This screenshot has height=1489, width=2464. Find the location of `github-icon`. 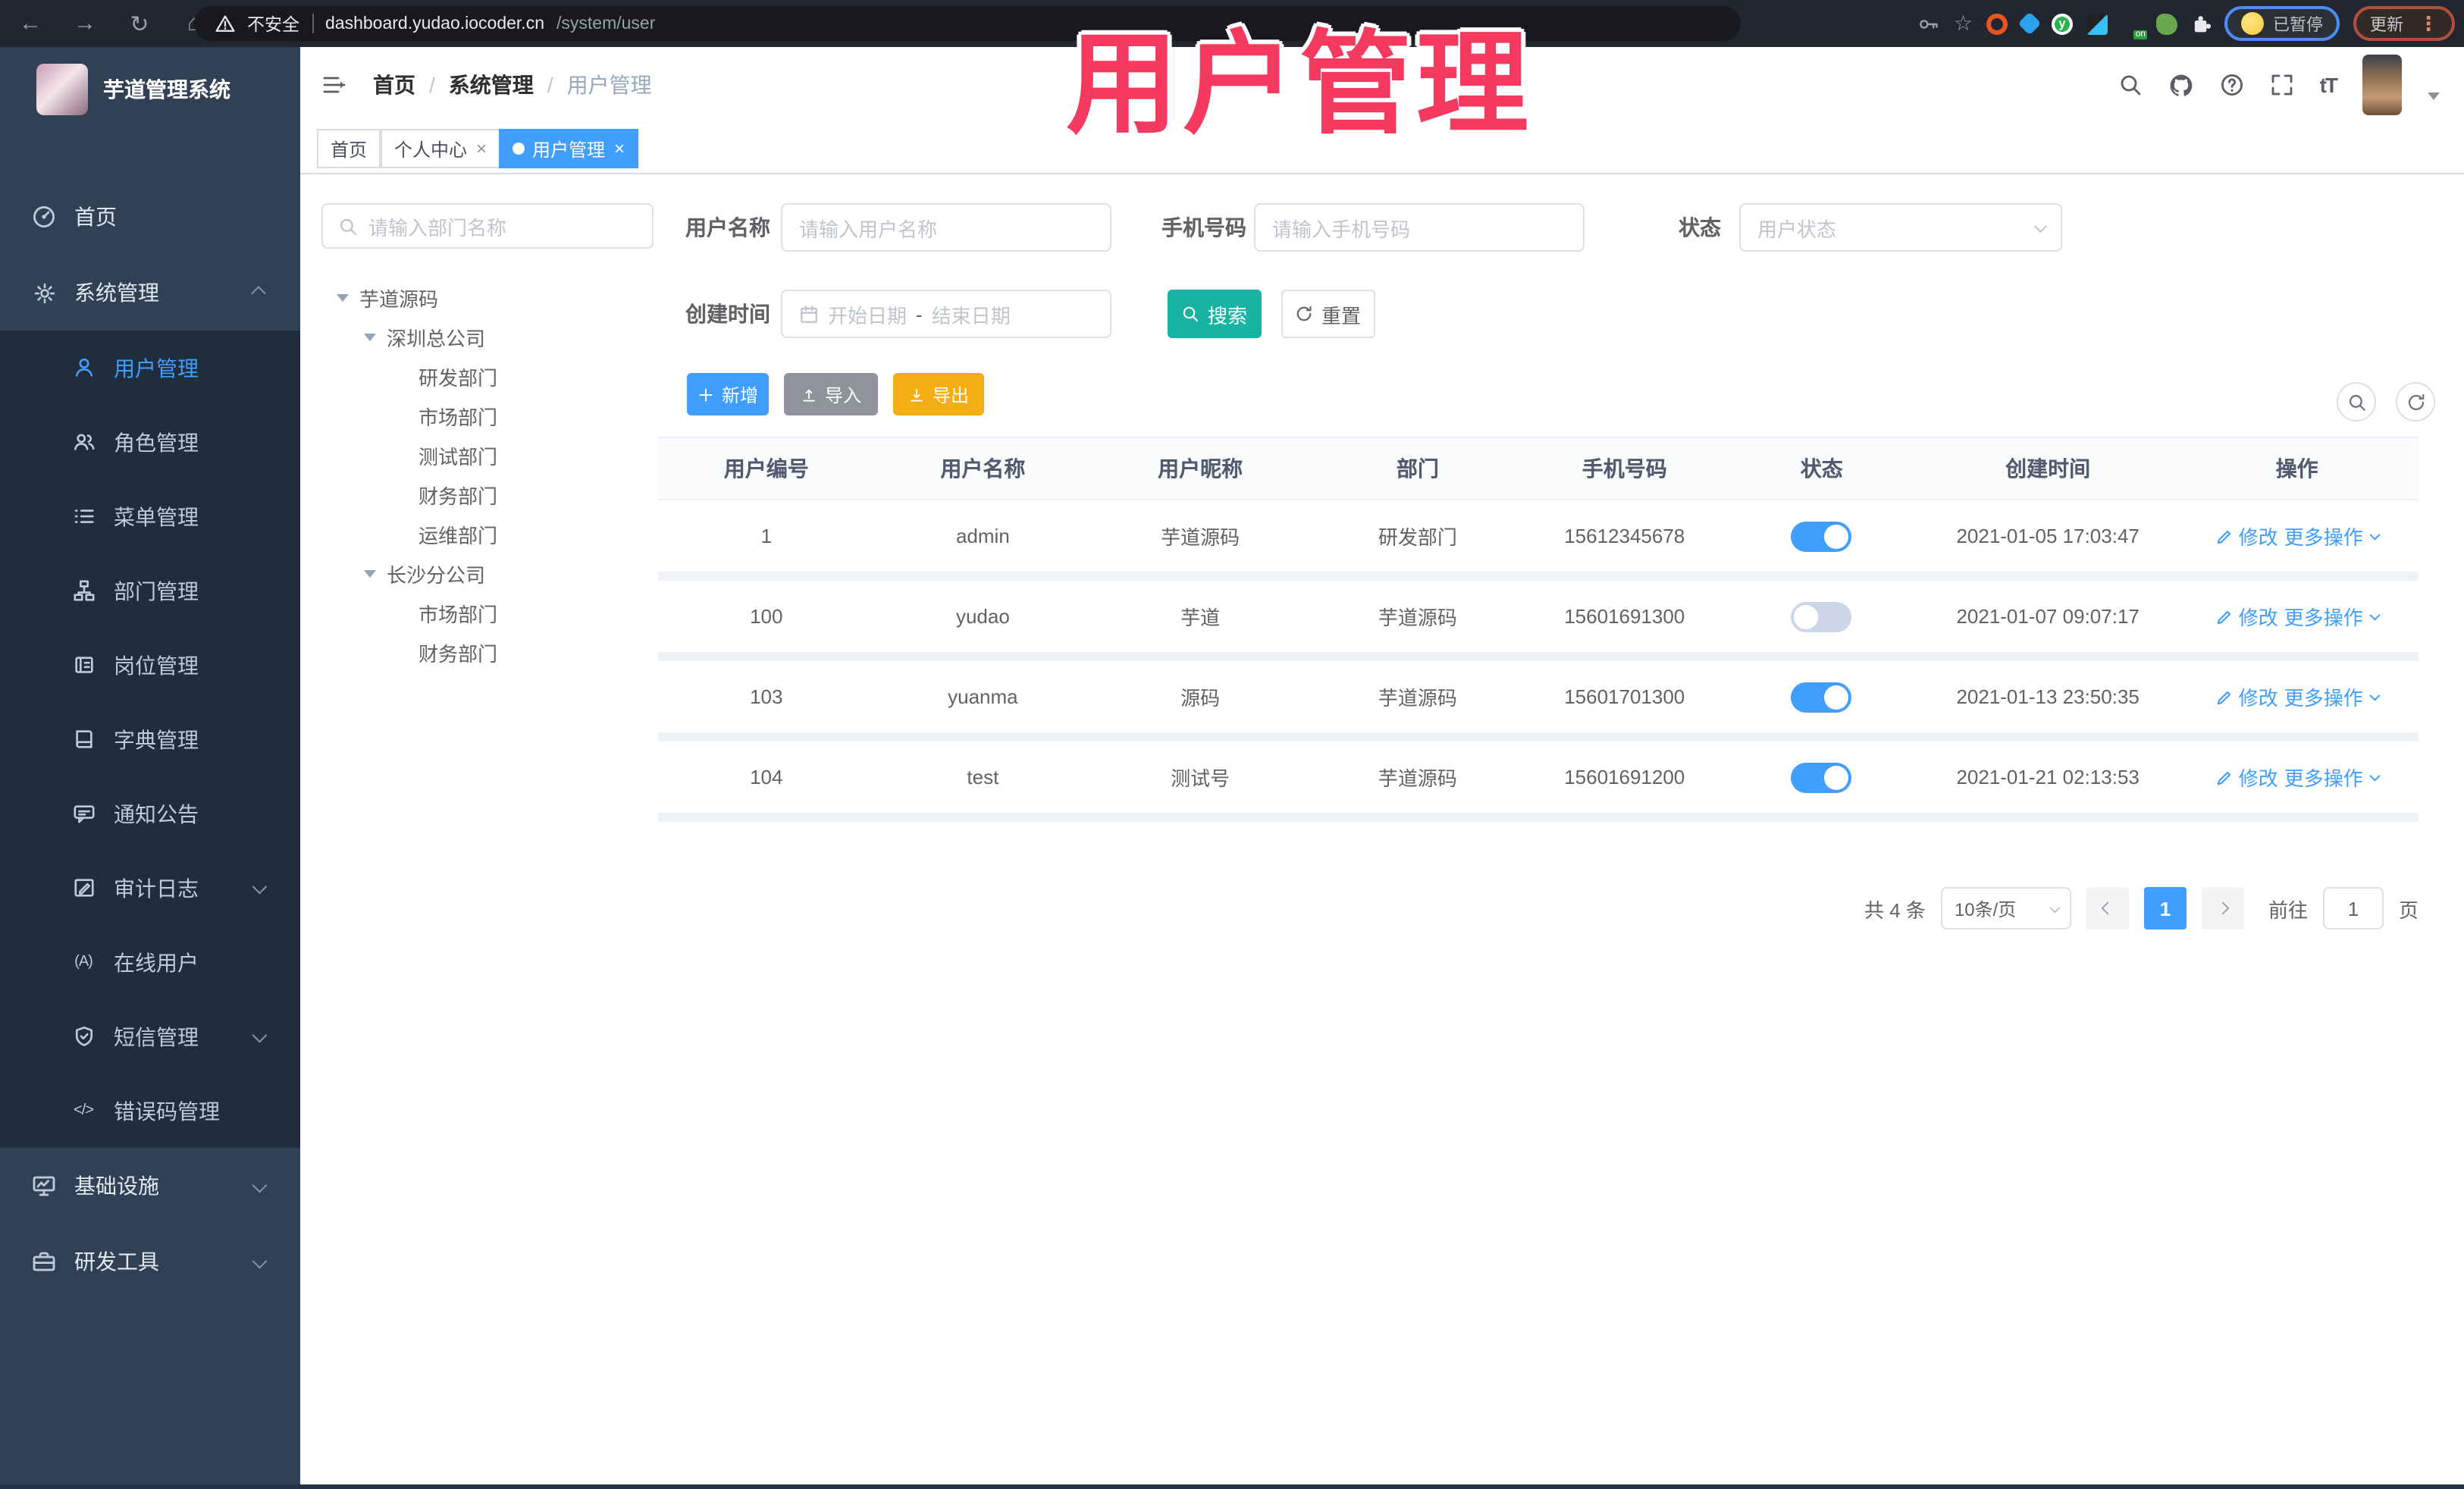

github-icon is located at coordinates (2181, 85).